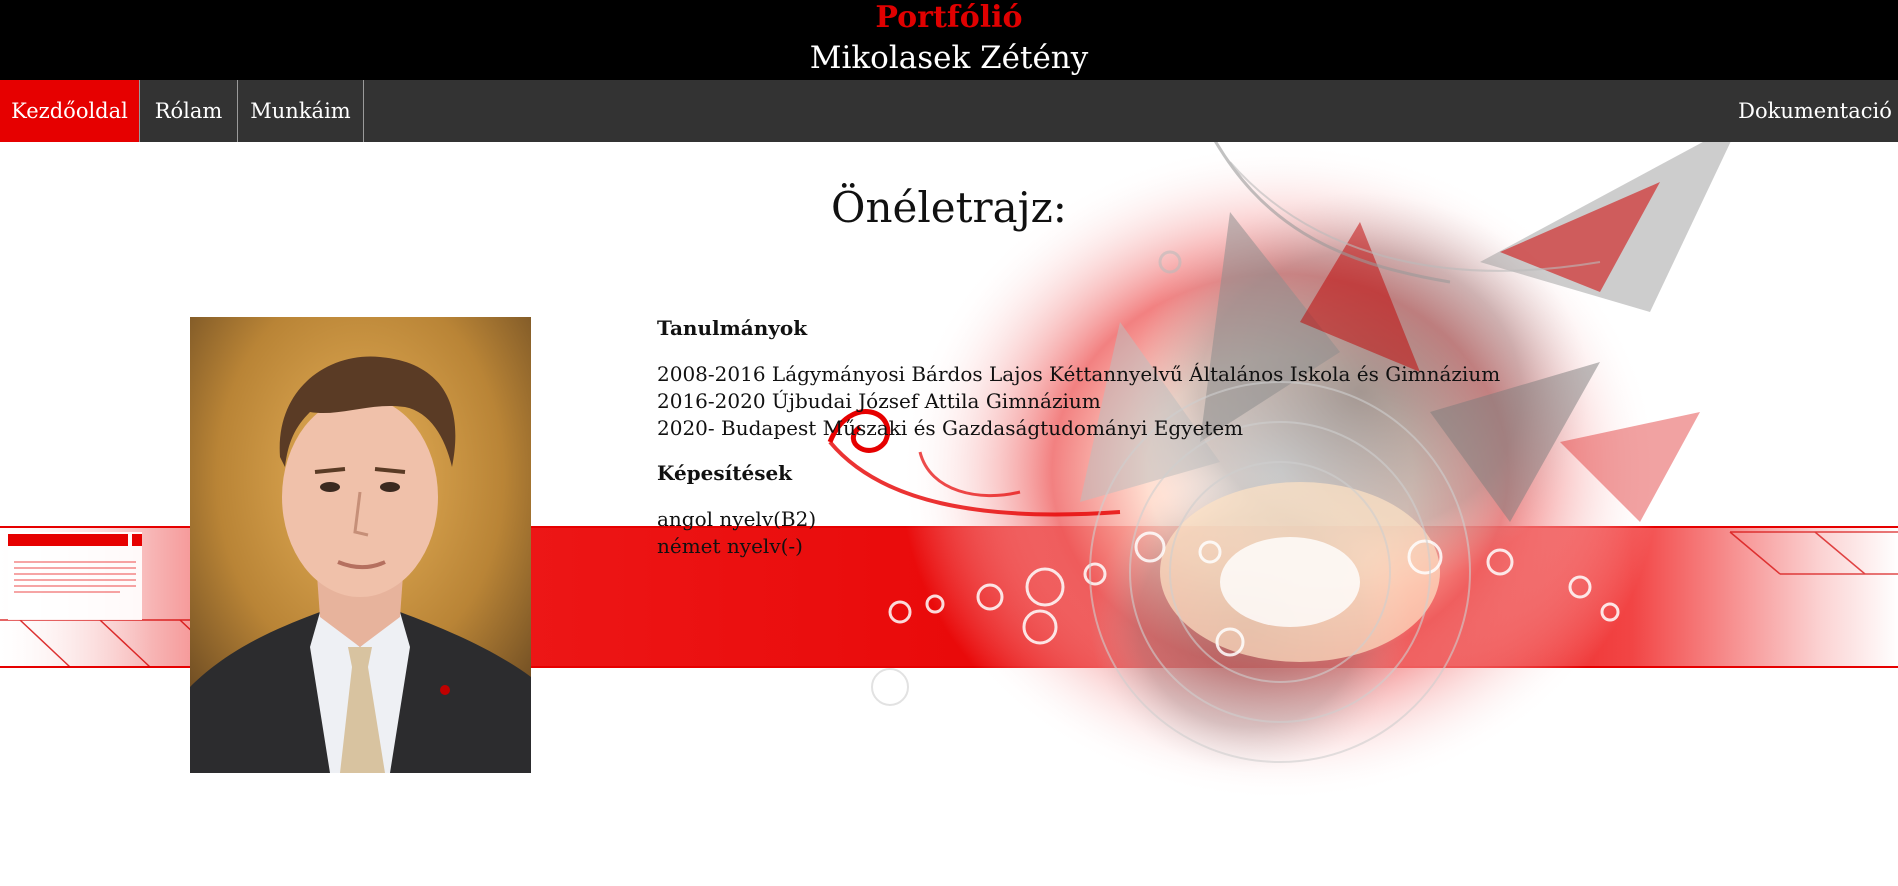 The width and height of the screenshot is (1898, 886). What do you see at coordinates (737, 519) in the screenshot?
I see `qualification-entry: angol nyelv(B2)` at bounding box center [737, 519].